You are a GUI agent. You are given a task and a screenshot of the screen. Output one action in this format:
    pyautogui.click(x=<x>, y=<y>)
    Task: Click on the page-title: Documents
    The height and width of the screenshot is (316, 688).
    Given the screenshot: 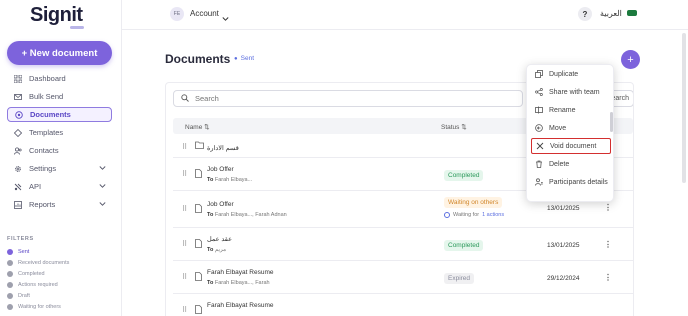 What is the action you would take?
    pyautogui.click(x=198, y=59)
    